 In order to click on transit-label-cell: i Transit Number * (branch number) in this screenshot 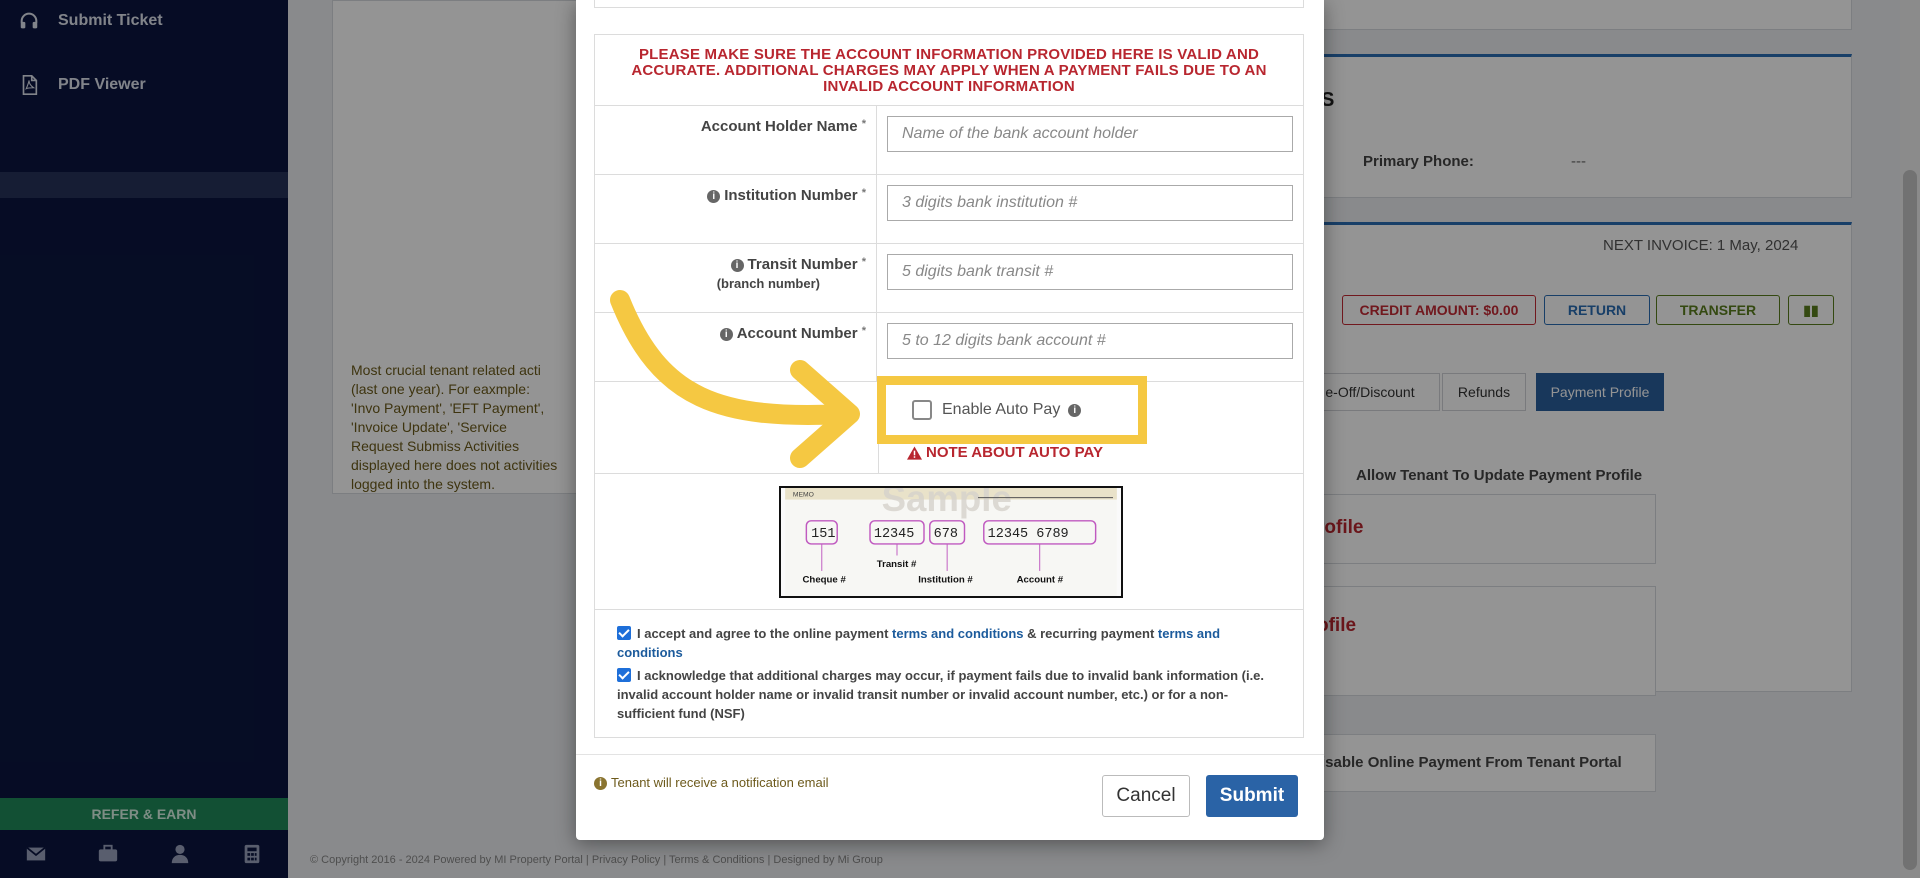, I will do `click(736, 278)`.